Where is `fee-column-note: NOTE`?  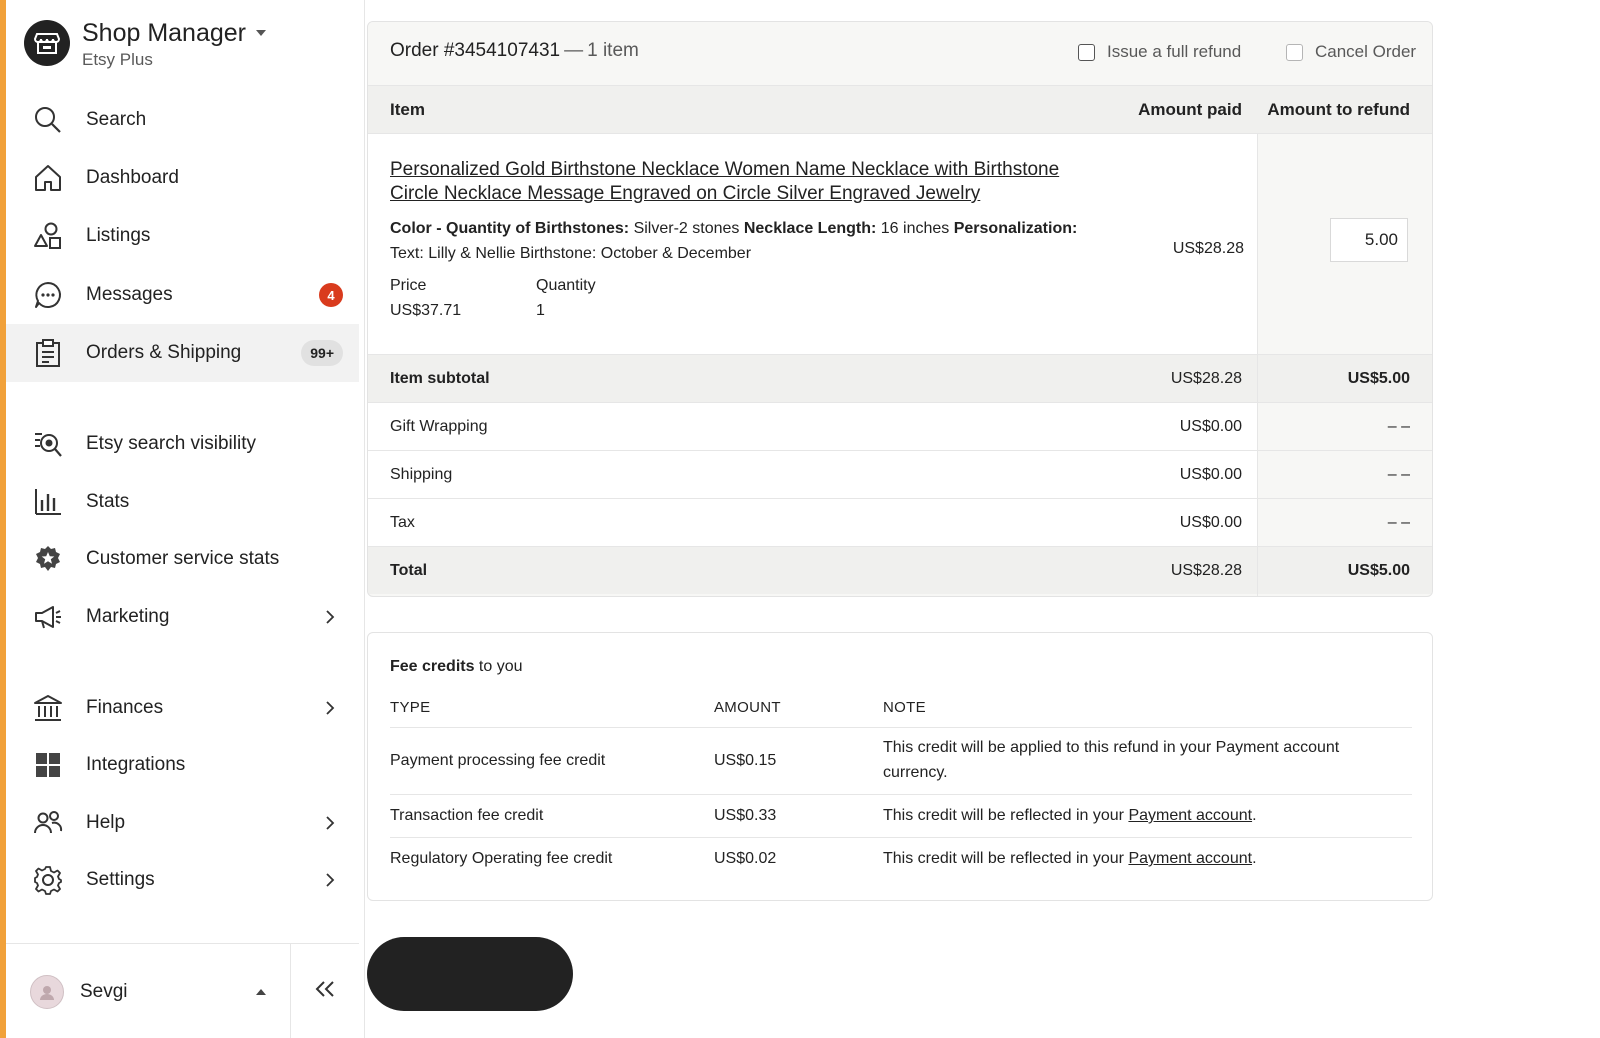
fee-column-note: NOTE is located at coordinates (904, 707).